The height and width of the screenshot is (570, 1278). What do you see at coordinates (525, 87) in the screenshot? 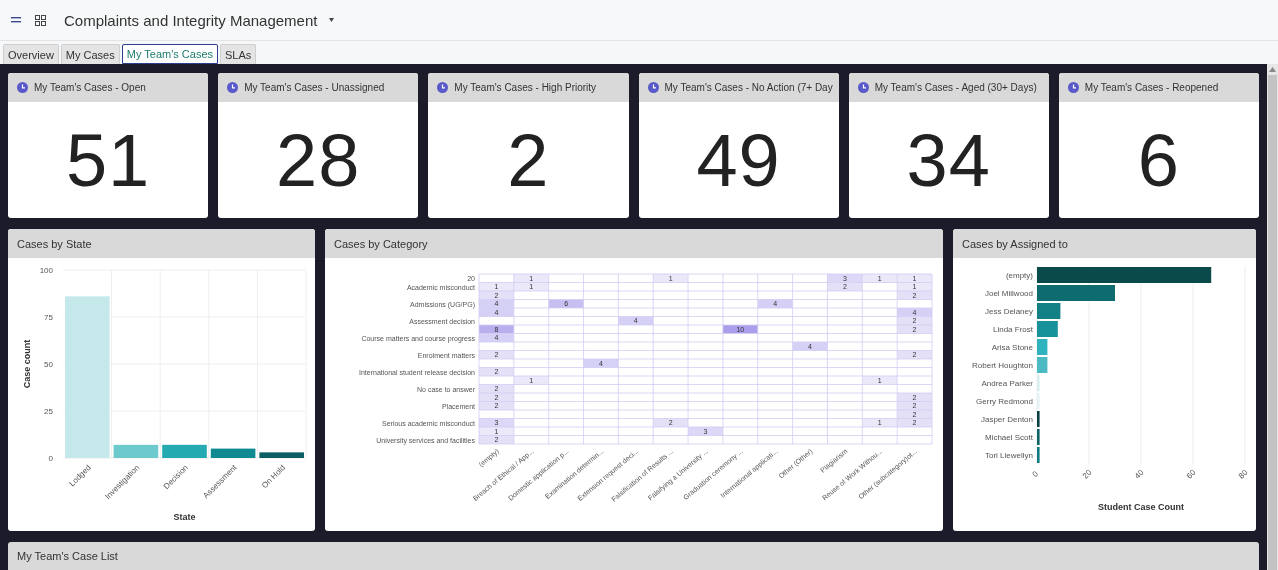
I see `card-title: My Team's Cases - High Priority` at bounding box center [525, 87].